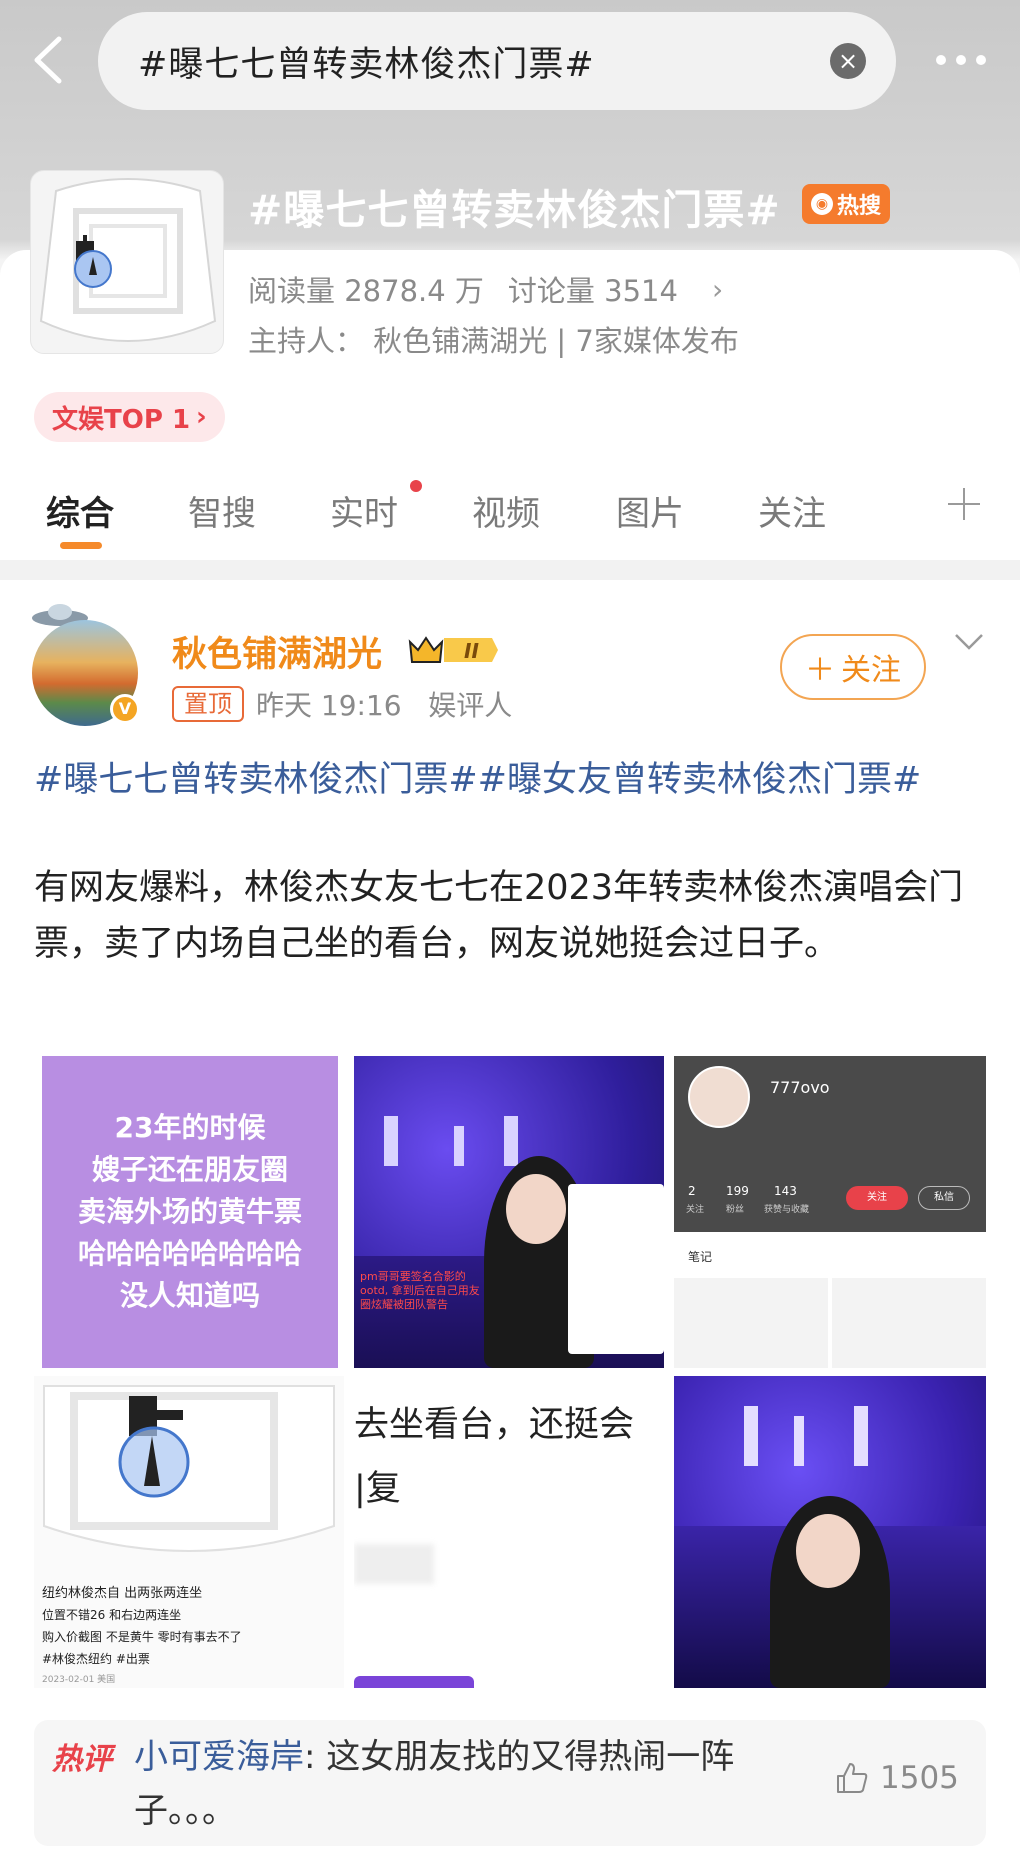  What do you see at coordinates (377, 1489) in the screenshot?
I see `image5-text-line2: |复` at bounding box center [377, 1489].